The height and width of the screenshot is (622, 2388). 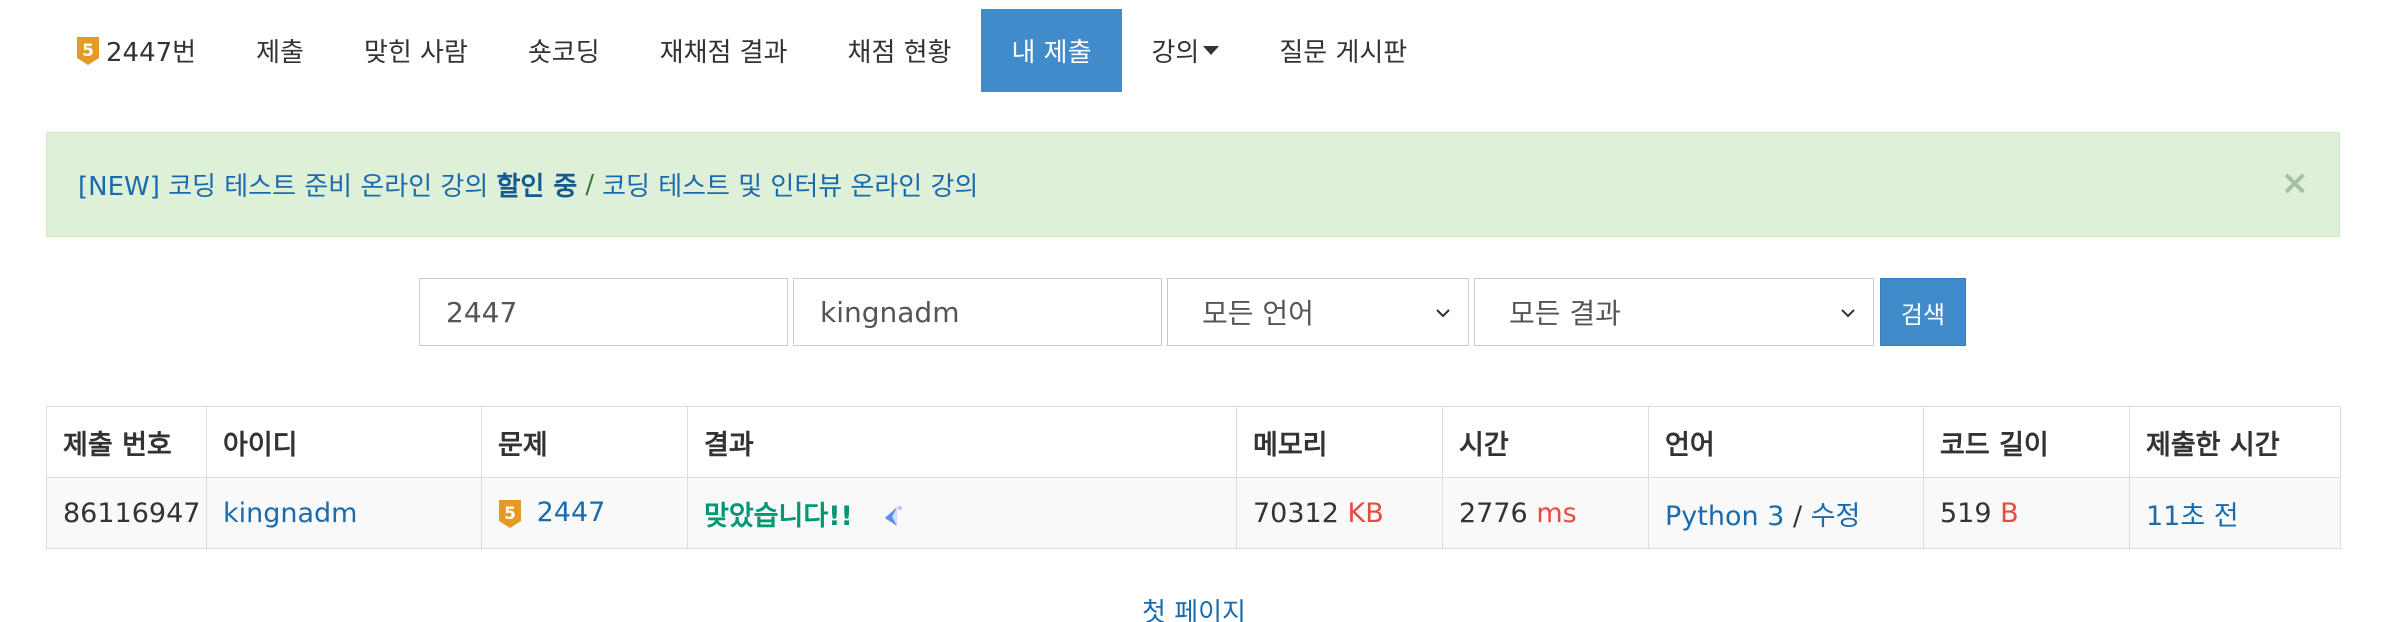 What do you see at coordinates (1051, 50) in the screenshot?
I see `nav-my-submissions: 내 제출` at bounding box center [1051, 50].